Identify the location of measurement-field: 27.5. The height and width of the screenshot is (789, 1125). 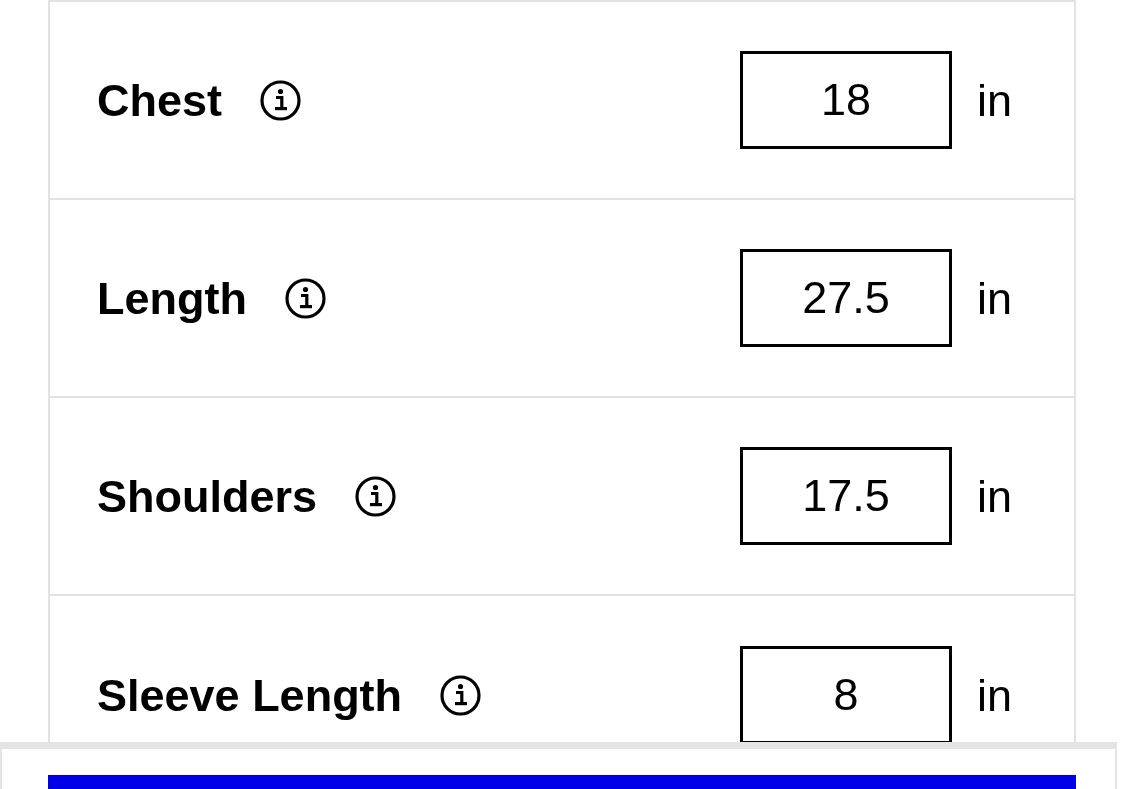
(845, 298).